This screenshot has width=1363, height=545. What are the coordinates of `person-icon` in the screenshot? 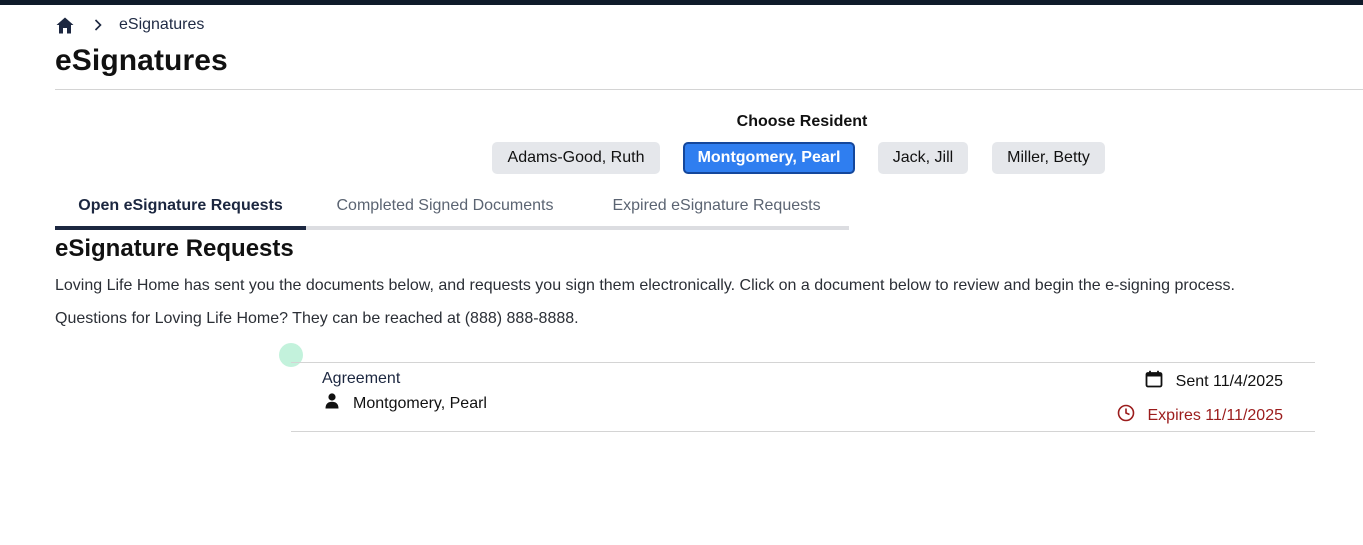 It's located at (332, 403).